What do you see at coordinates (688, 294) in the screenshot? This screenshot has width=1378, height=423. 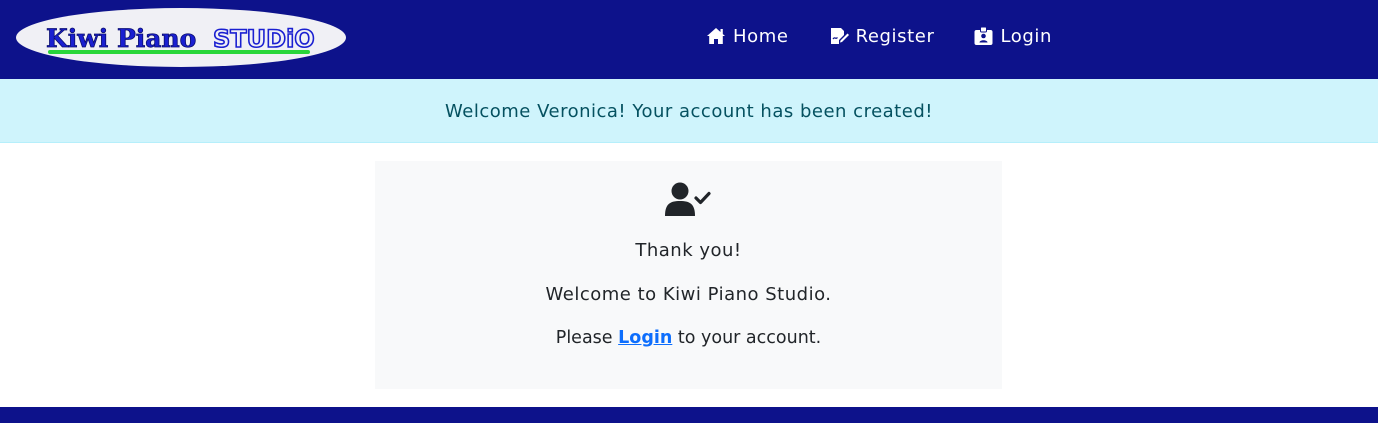 I see `welcome-text: Welcome to Kiwi Piano Studio.` at bounding box center [688, 294].